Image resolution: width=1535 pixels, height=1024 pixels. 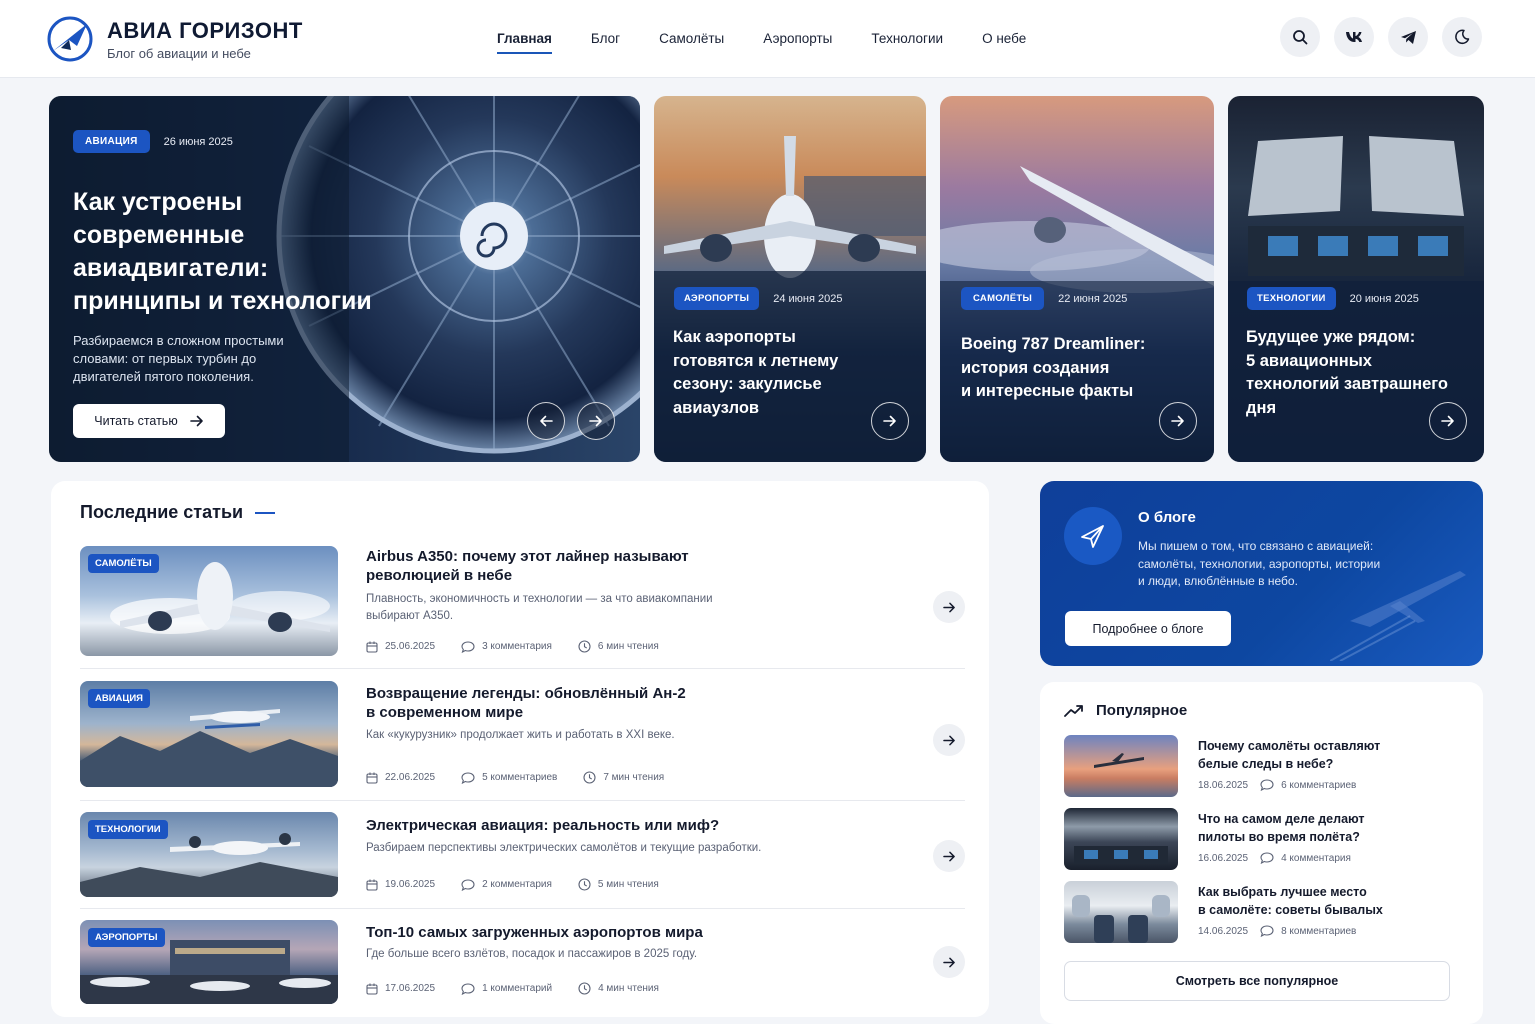 I want to click on nav-planes: Самолёты, so click(x=691, y=38).